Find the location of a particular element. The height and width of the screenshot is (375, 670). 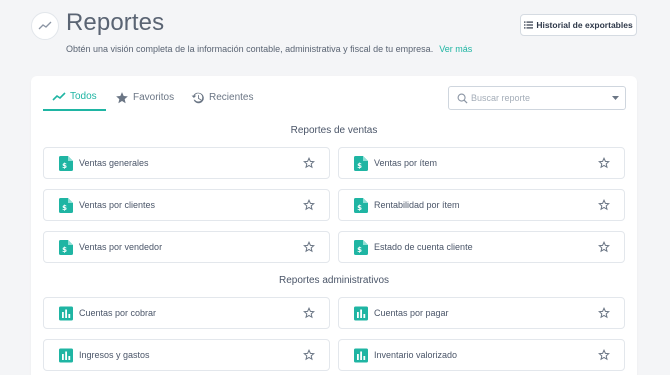

star-icon is located at coordinates (122, 97).